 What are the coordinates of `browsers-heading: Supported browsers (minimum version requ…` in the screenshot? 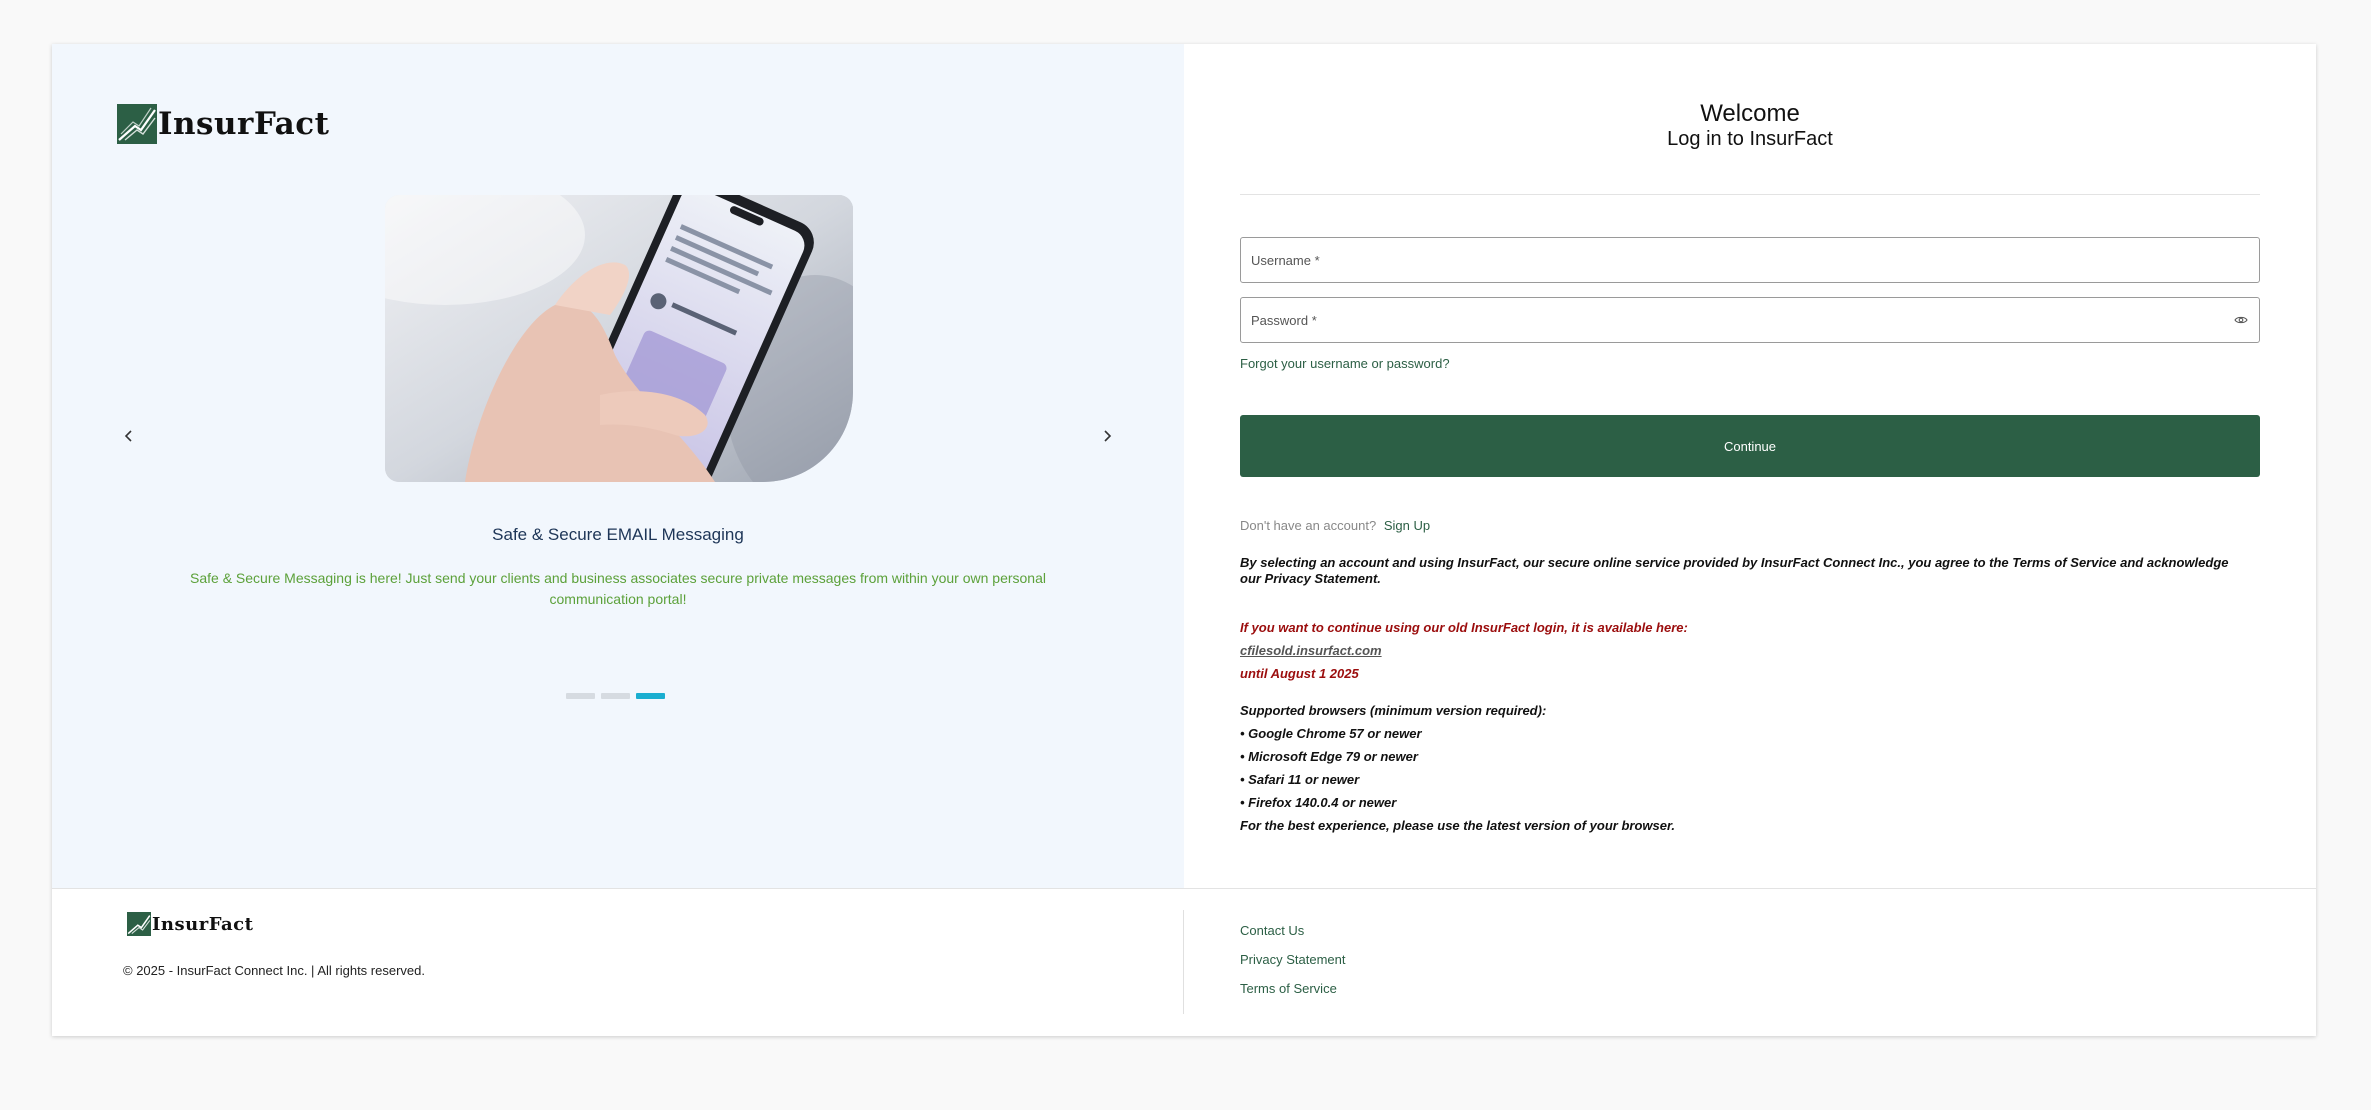 It's located at (1393, 710).